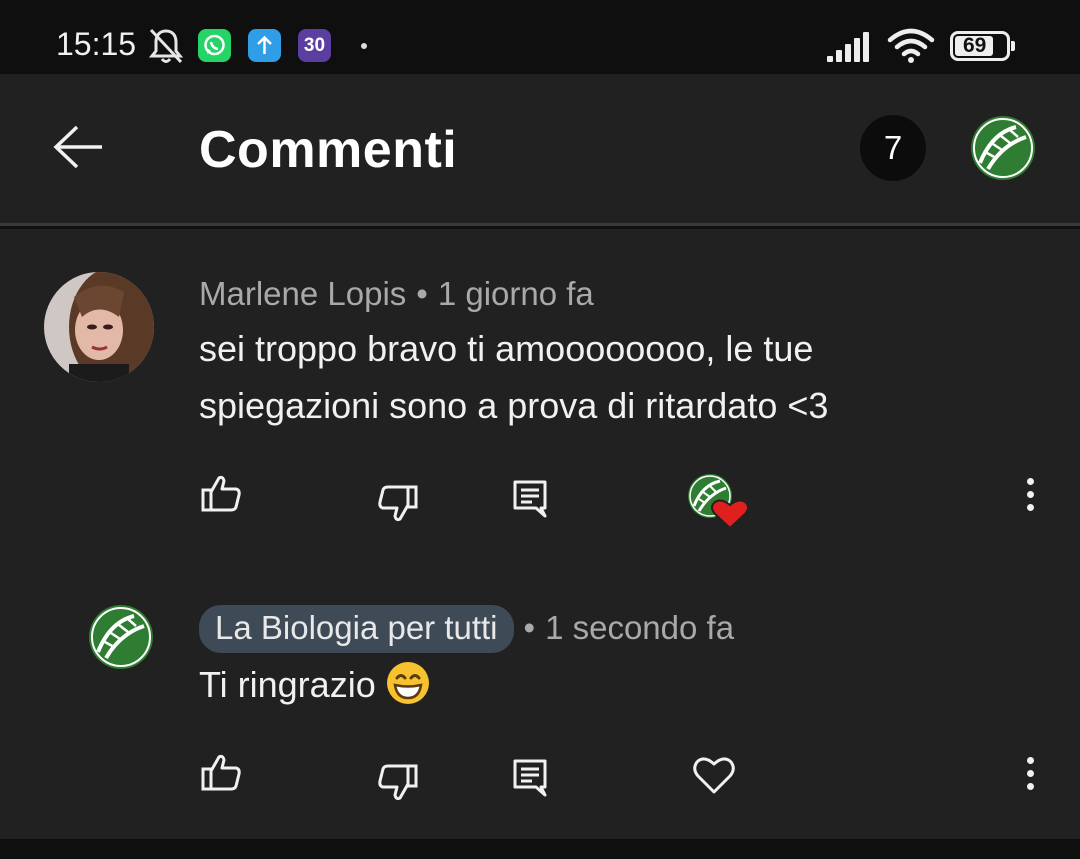 This screenshot has height=859, width=1080. I want to click on comment-text: Ti ringrazio, so click(314, 684).